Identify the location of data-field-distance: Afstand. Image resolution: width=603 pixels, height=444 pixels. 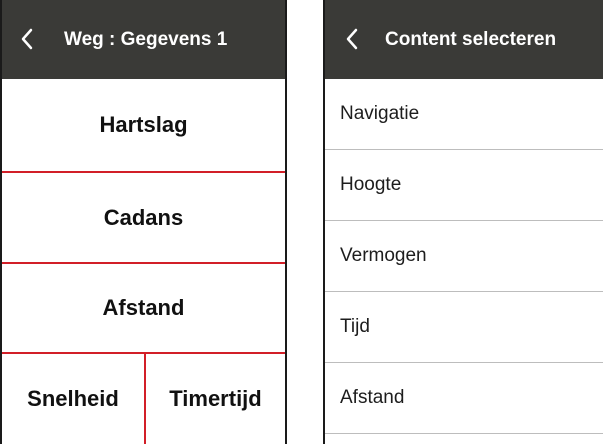
(143, 308).